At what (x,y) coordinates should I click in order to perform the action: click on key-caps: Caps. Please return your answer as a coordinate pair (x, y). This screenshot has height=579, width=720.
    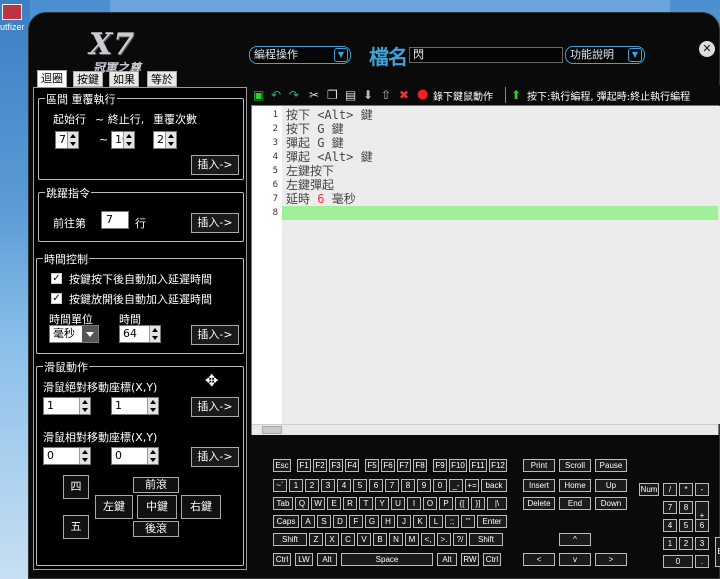
    Looking at the image, I should click on (286, 521).